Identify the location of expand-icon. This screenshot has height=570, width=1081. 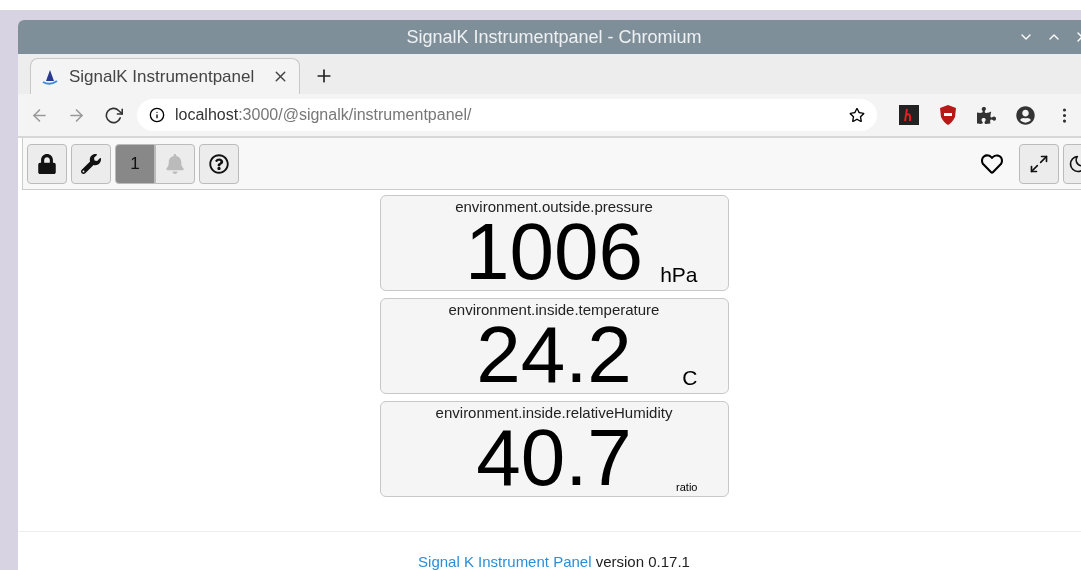
(1039, 163).